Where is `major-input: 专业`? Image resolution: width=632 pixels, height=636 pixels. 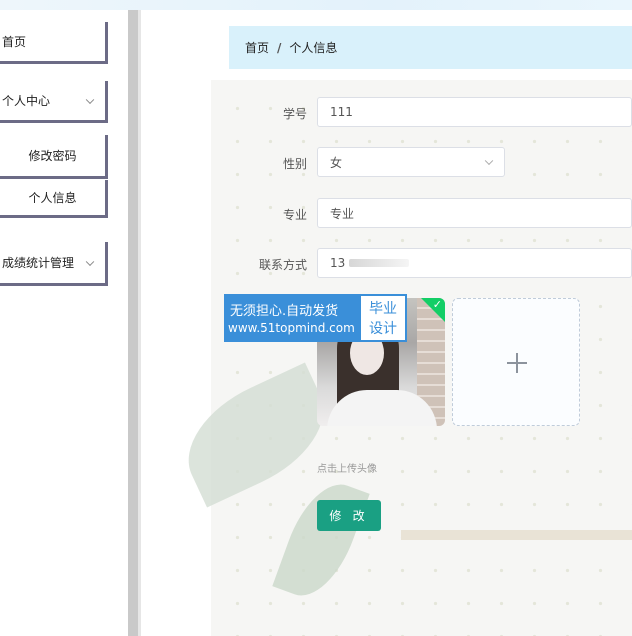 major-input: 专业 is located at coordinates (474, 213).